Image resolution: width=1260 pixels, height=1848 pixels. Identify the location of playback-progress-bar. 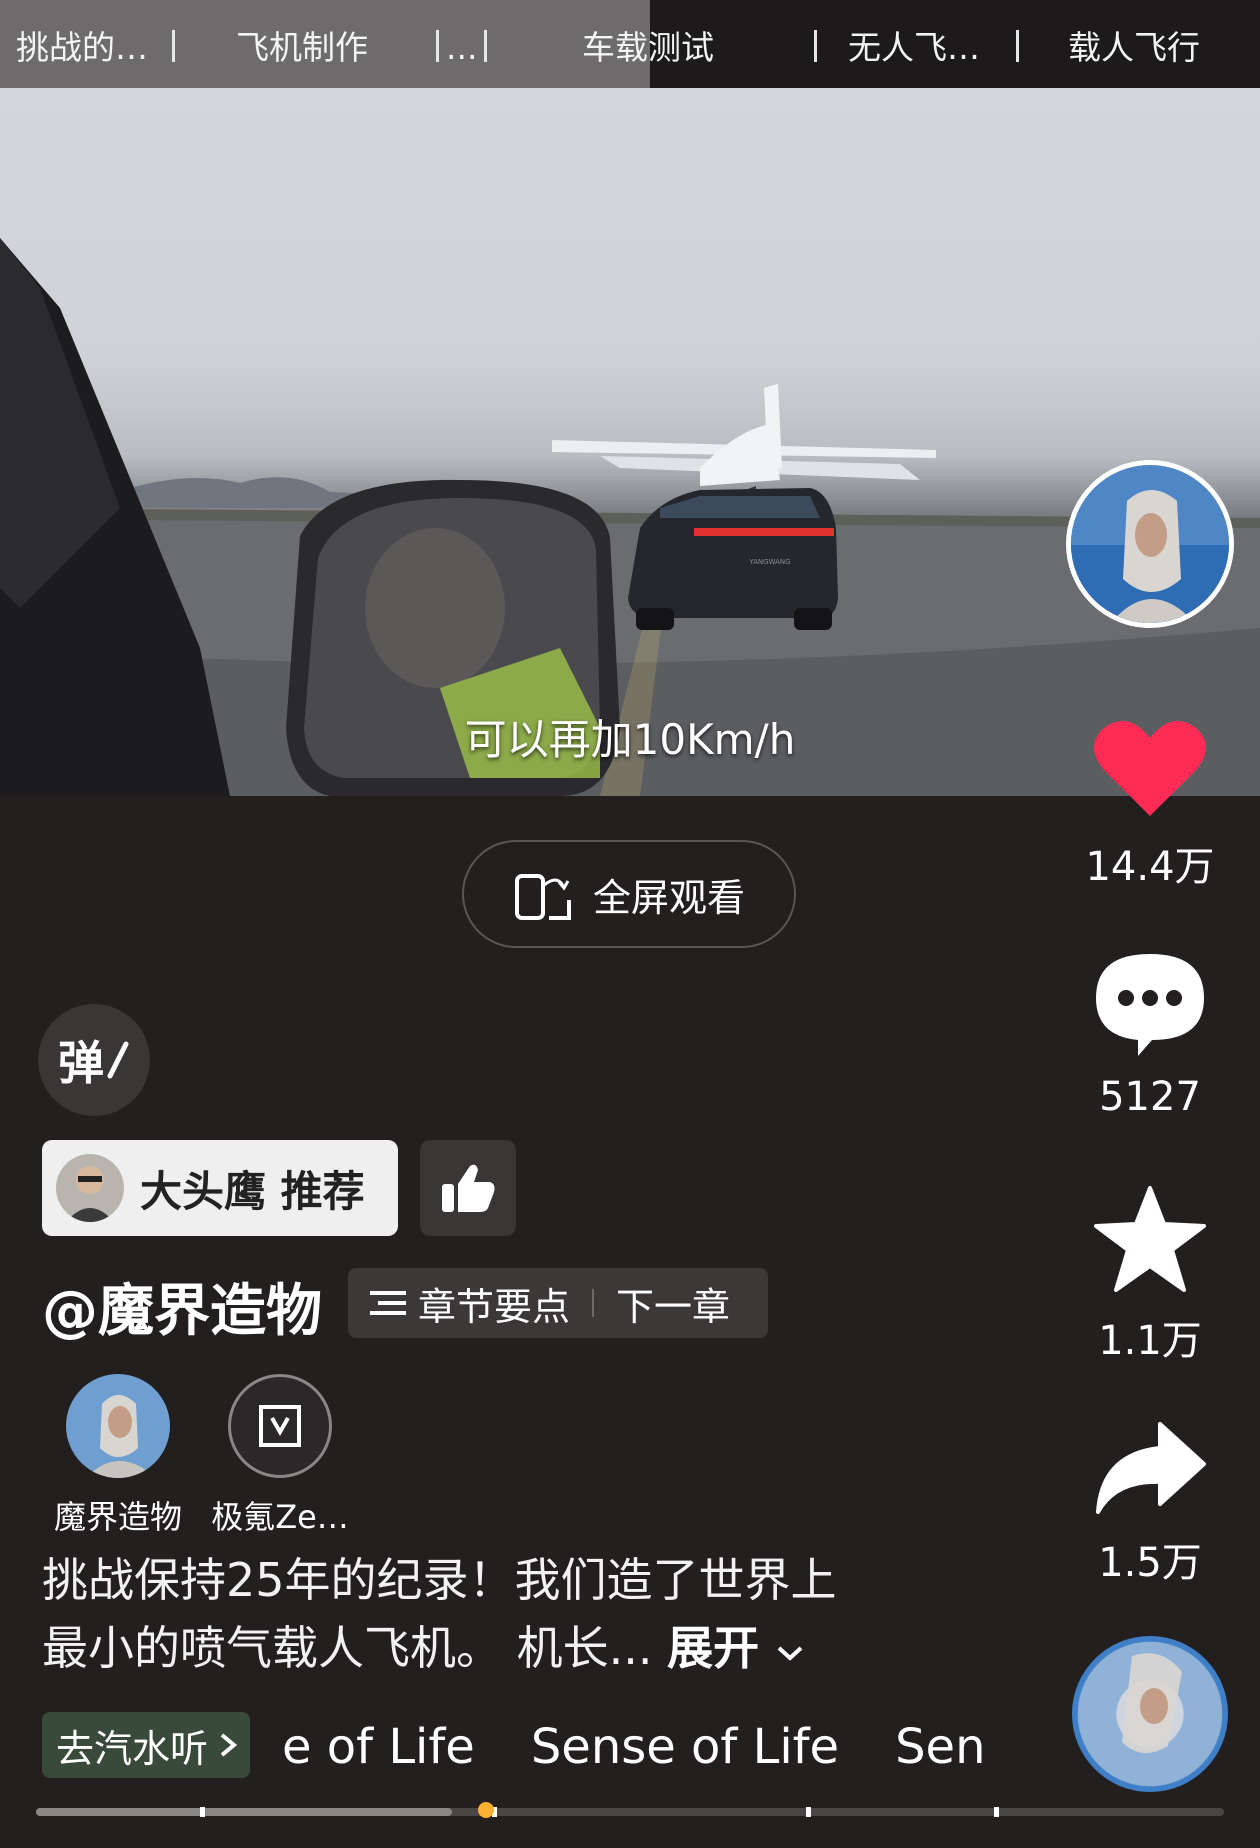
(630, 1810).